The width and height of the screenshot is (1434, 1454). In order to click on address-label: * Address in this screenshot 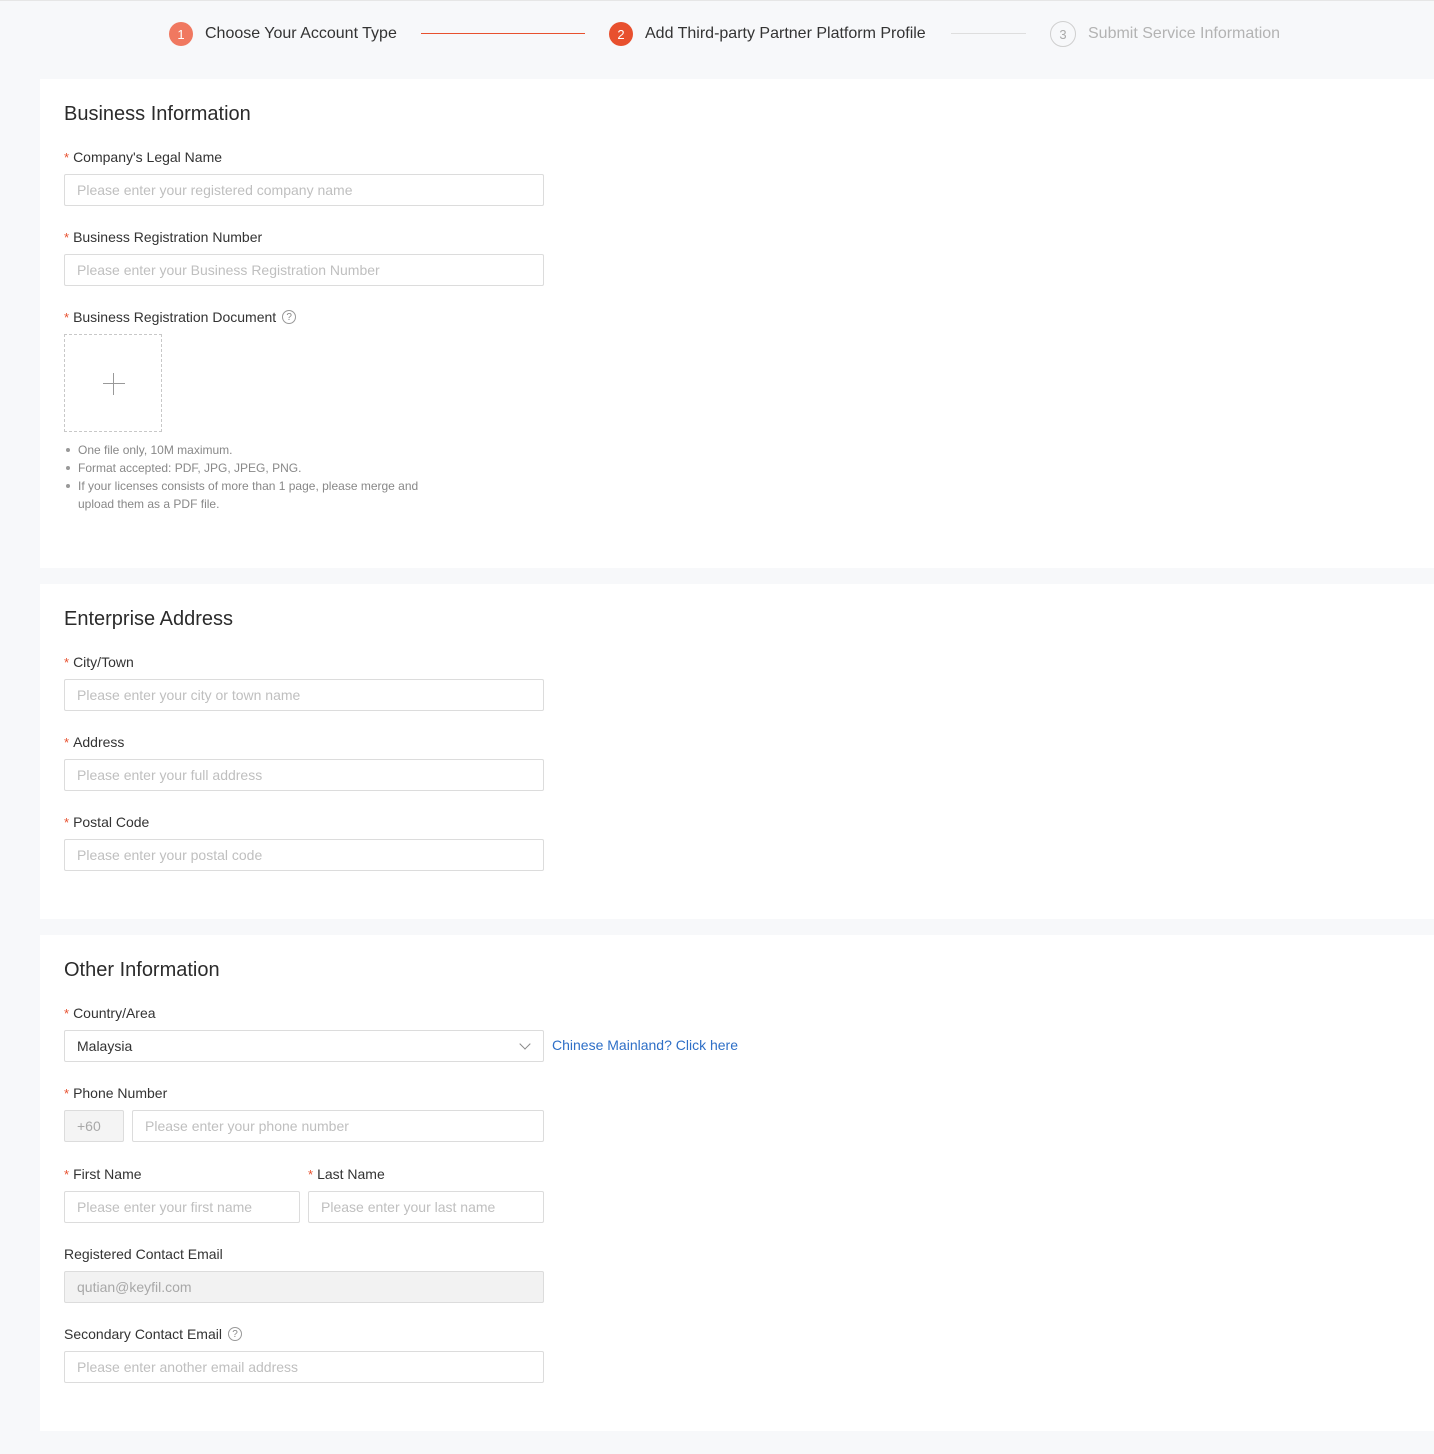, I will do `click(94, 742)`.